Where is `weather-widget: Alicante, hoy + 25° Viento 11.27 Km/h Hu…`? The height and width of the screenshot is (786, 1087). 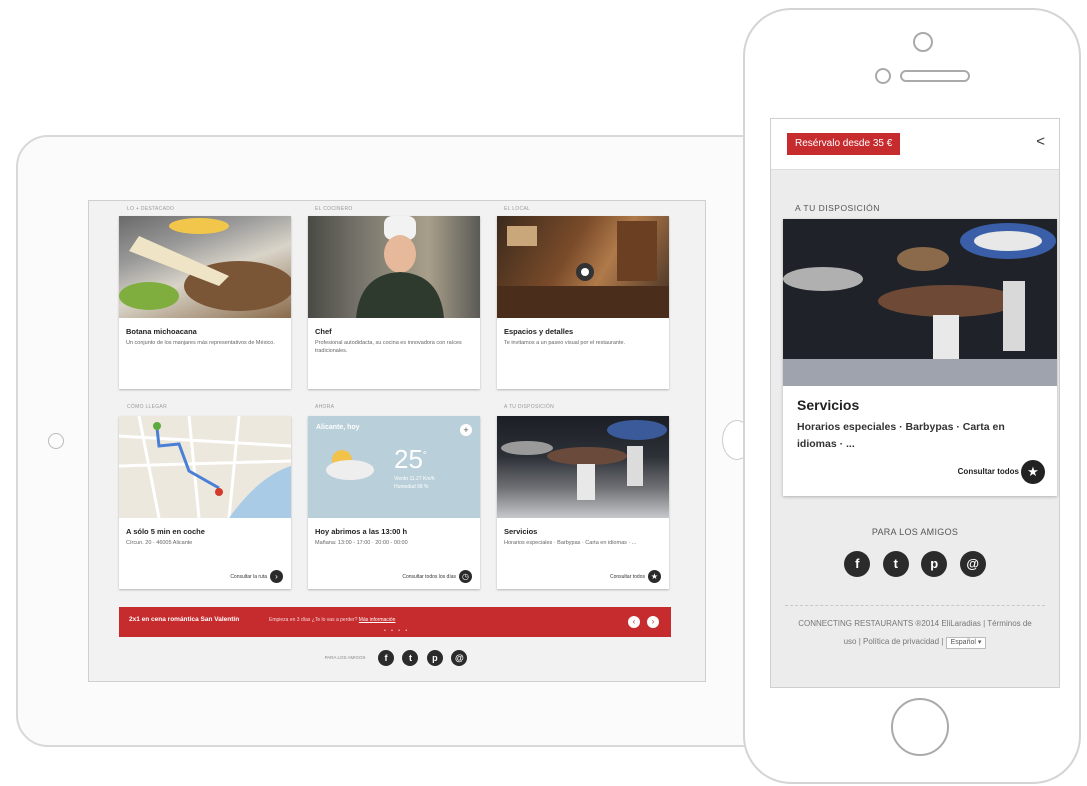 weather-widget: Alicante, hoy + 25° Viento 11.27 Km/h Hu… is located at coordinates (394, 467).